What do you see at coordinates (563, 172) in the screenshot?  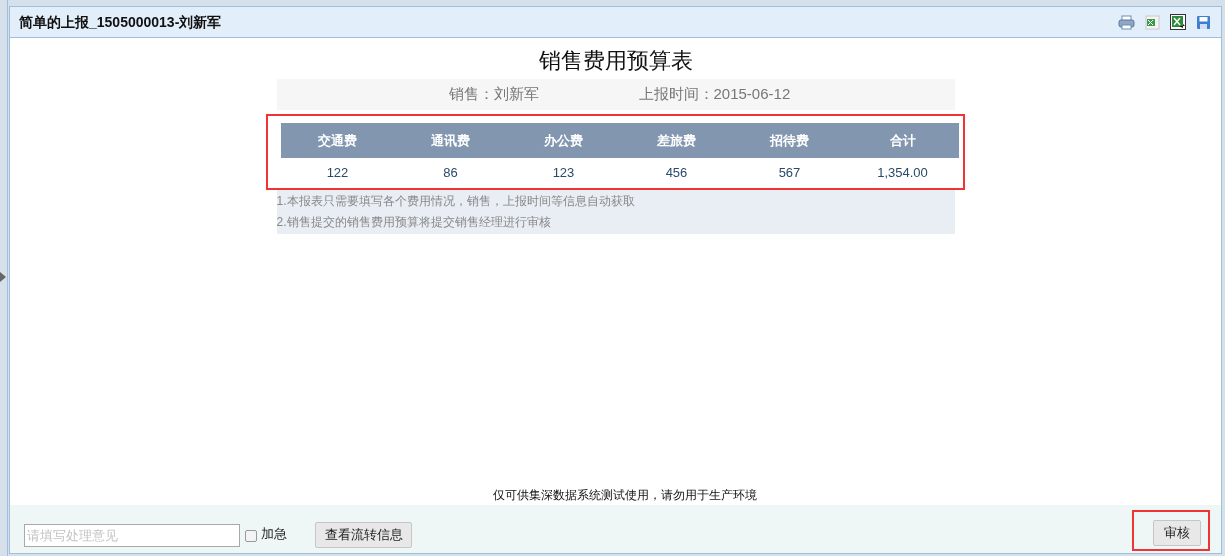 I see `table-cell: 123` at bounding box center [563, 172].